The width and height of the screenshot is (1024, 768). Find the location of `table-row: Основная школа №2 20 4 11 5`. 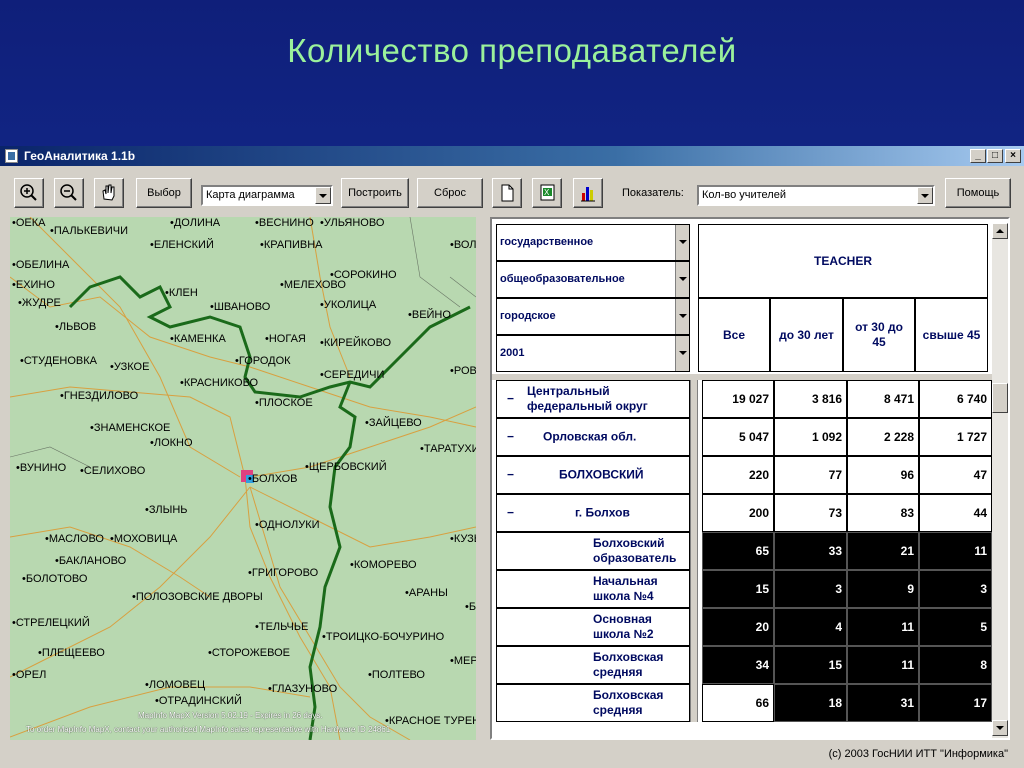

table-row: Основная школа №2 20 4 11 5 is located at coordinates (744, 627).